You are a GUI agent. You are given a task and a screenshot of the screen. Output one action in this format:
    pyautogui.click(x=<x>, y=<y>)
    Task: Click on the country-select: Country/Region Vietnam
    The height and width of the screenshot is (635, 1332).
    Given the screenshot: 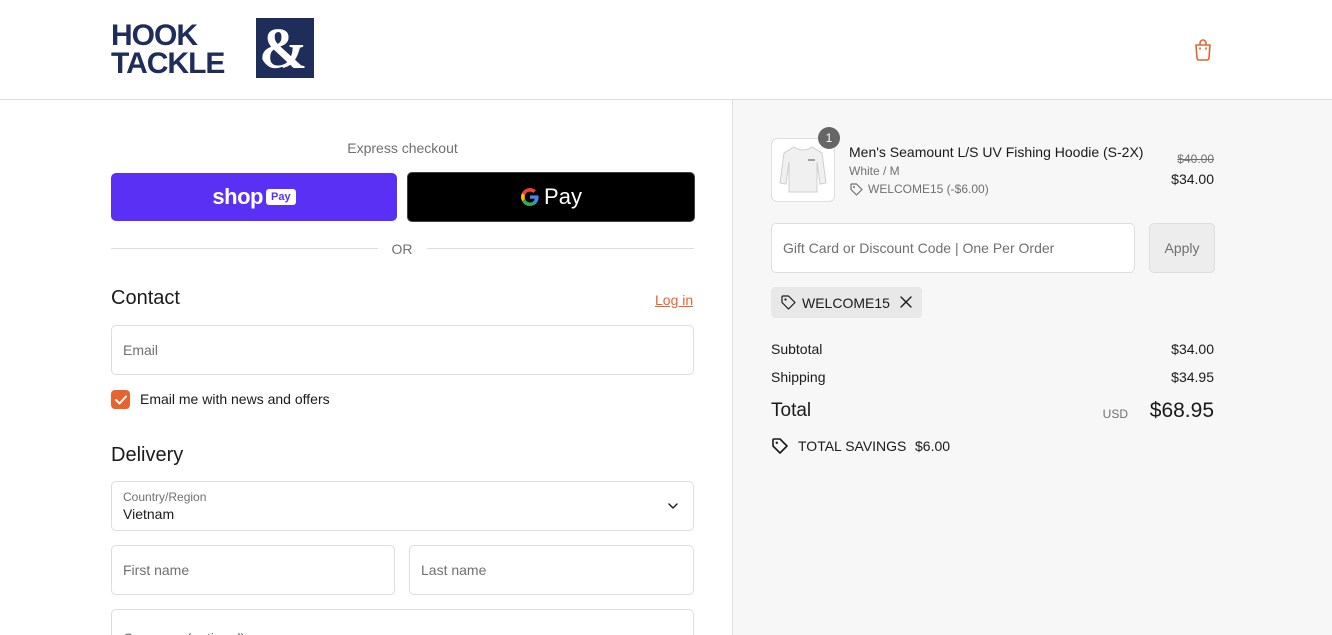 What is the action you would take?
    pyautogui.click(x=402, y=506)
    